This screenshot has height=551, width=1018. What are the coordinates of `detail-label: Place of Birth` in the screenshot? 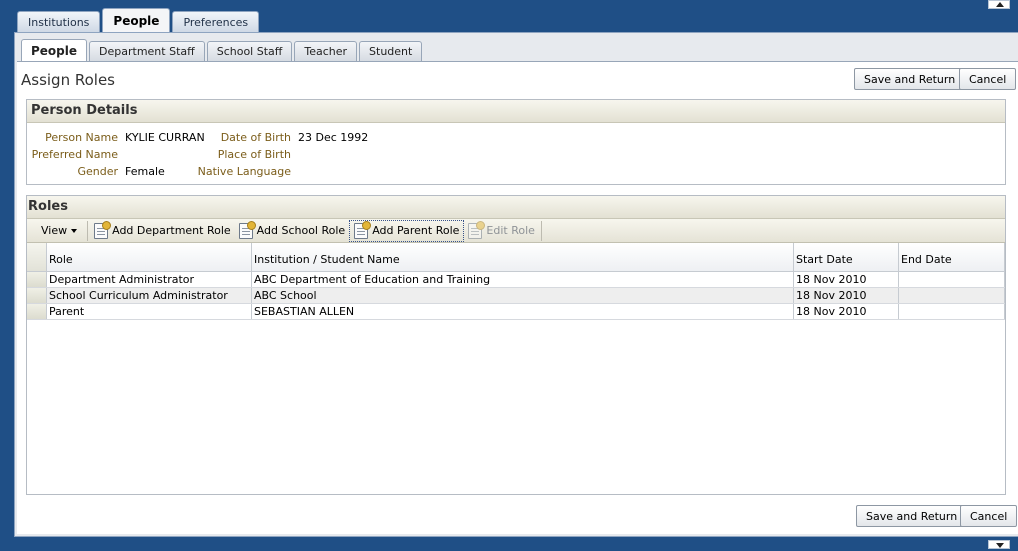 It's located at (254, 154).